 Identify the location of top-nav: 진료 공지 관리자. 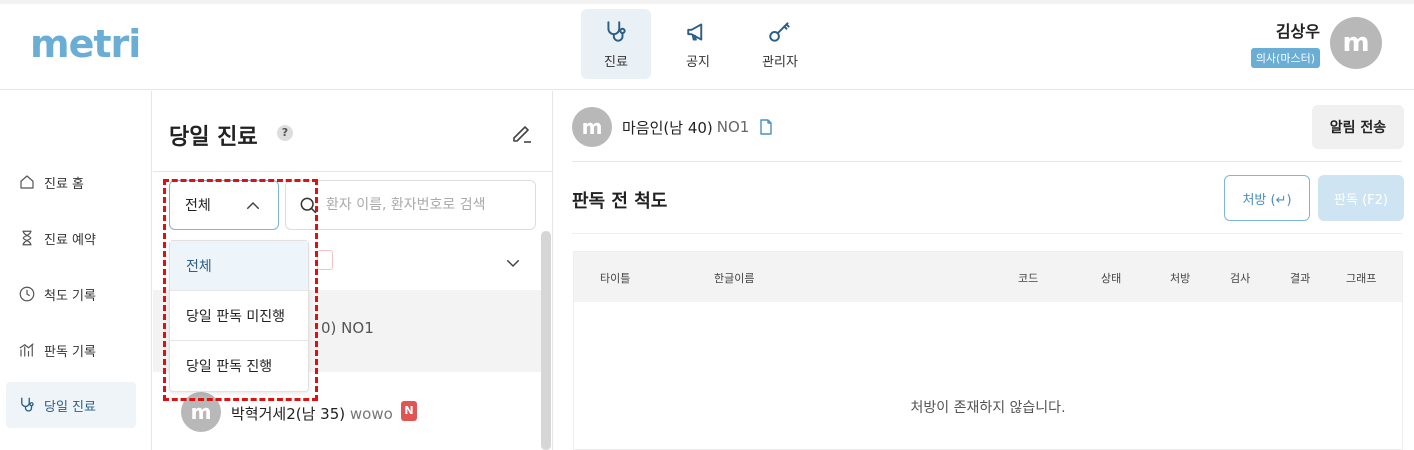
(704, 44).